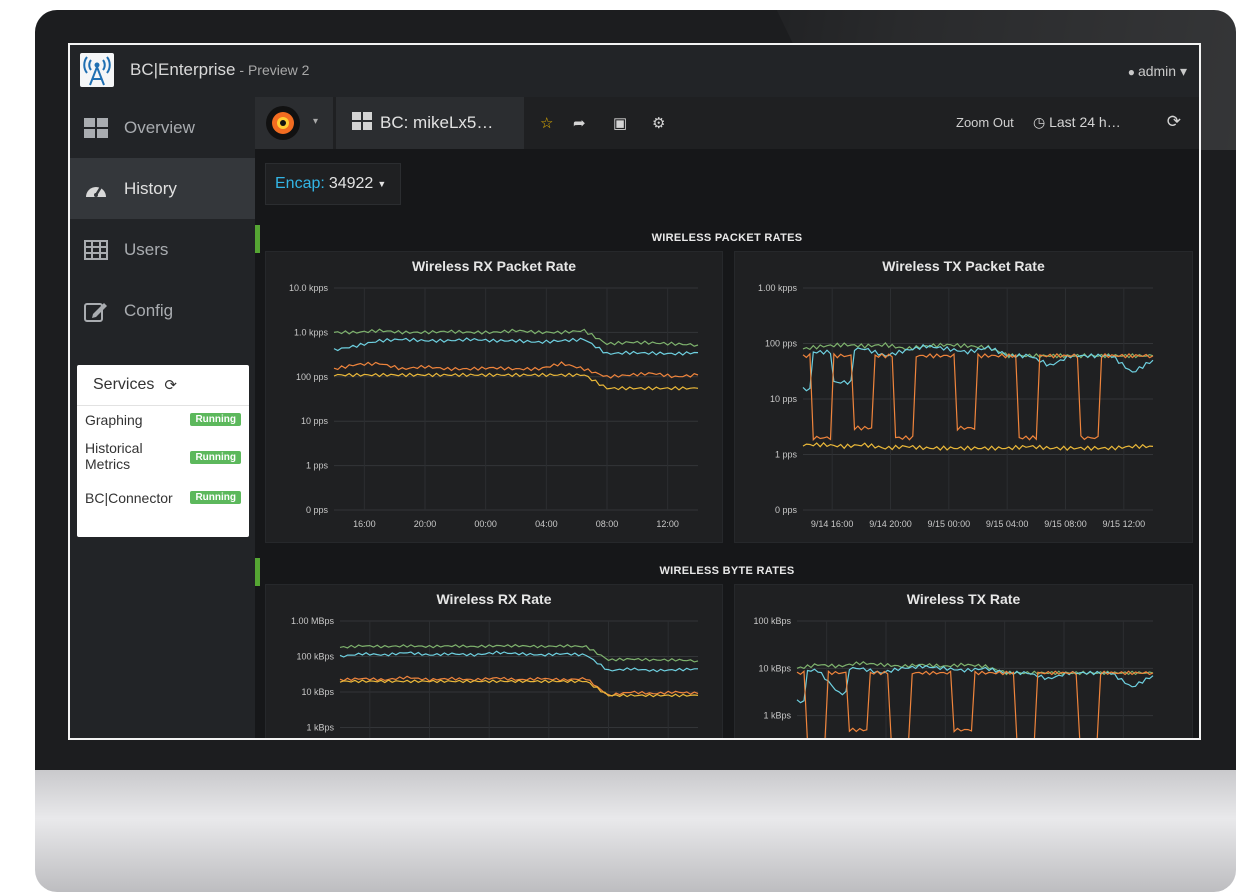 The height and width of the screenshot is (894, 1259). What do you see at coordinates (149, 310) in the screenshot?
I see `sidebar-item-label: Config` at bounding box center [149, 310].